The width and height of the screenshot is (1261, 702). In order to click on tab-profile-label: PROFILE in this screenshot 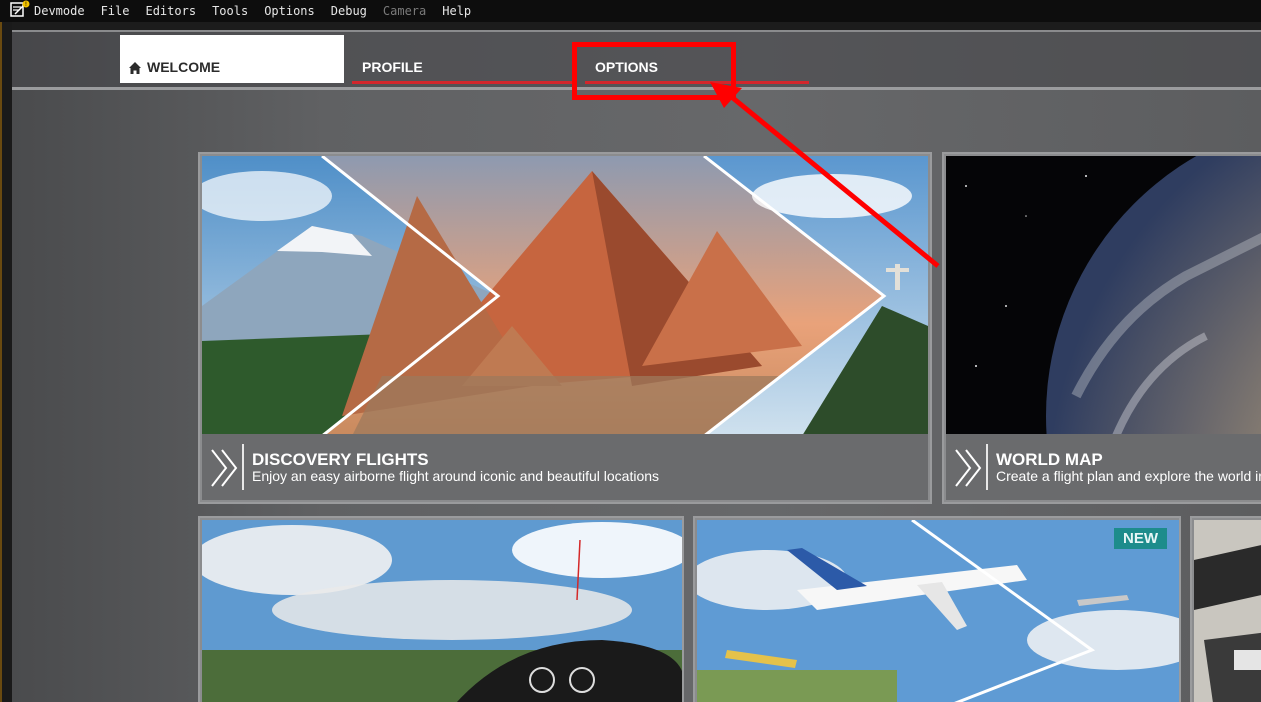, I will do `click(392, 67)`.